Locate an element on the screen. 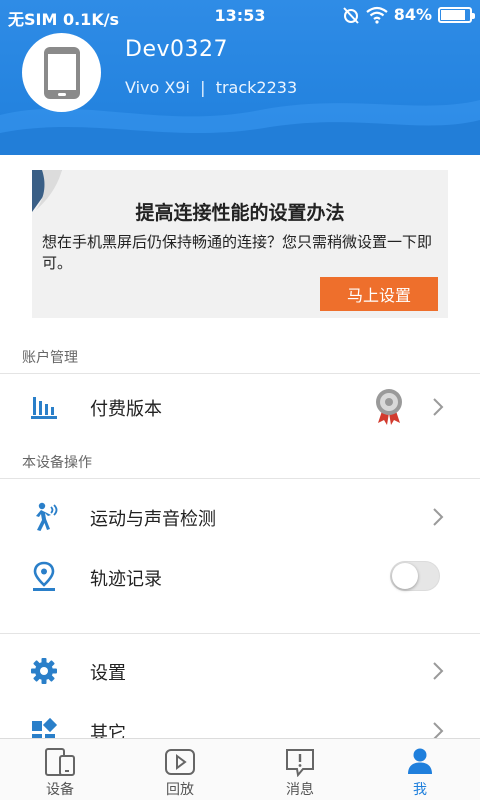 The image size is (480, 800). walking-person-icon is located at coordinates (44, 517).